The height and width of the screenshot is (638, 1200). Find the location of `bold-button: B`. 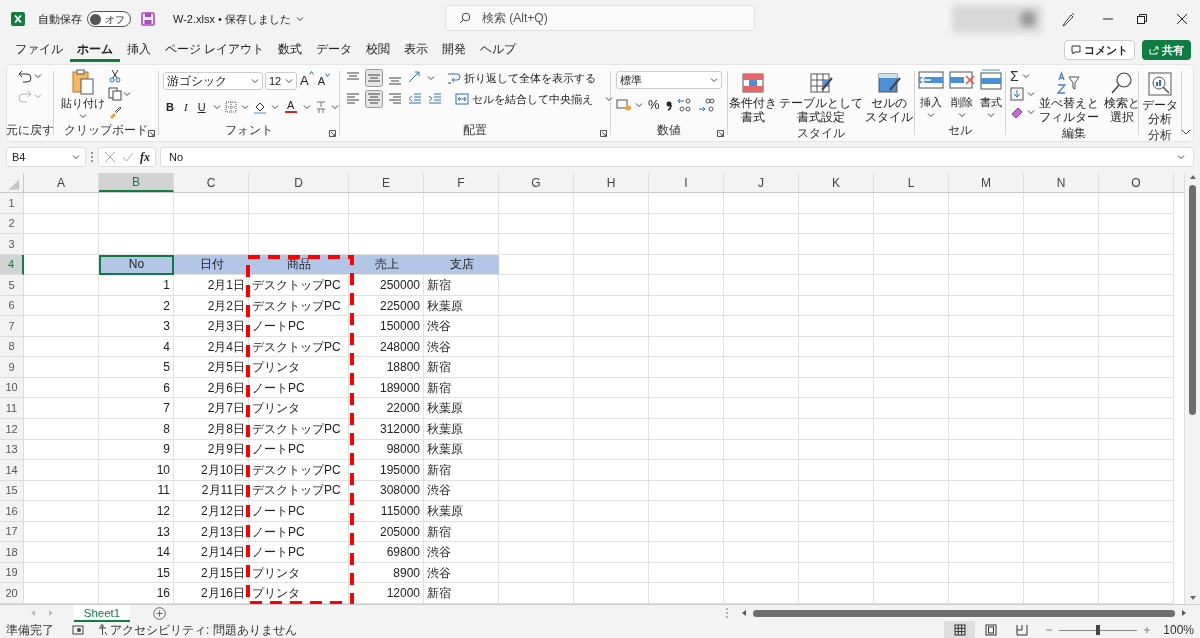

bold-button: B is located at coordinates (170, 106).